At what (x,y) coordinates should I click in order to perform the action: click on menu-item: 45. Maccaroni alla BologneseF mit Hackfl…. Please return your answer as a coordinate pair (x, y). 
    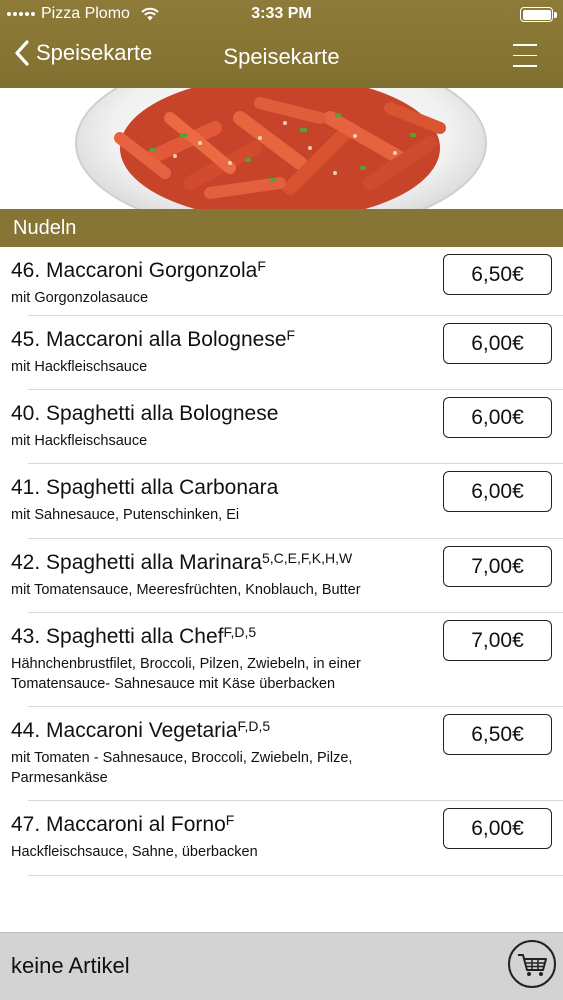
    Looking at the image, I should click on (287, 353).